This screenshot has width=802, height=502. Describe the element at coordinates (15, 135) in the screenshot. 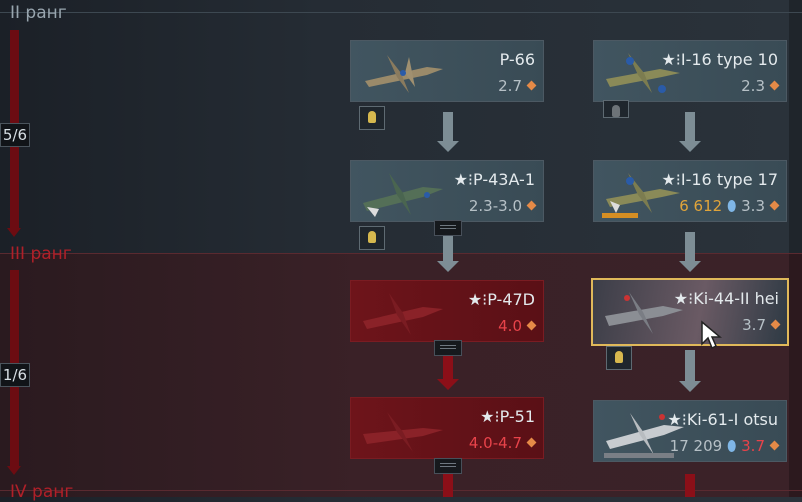

I see `rank-progress-2: 5/6` at that location.